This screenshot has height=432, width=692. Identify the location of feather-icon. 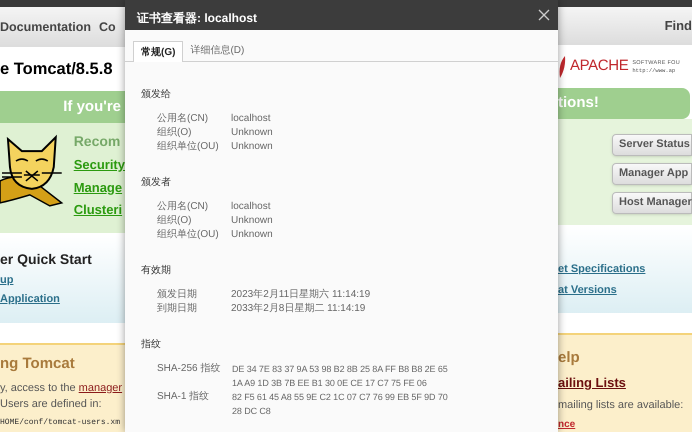
(562, 67).